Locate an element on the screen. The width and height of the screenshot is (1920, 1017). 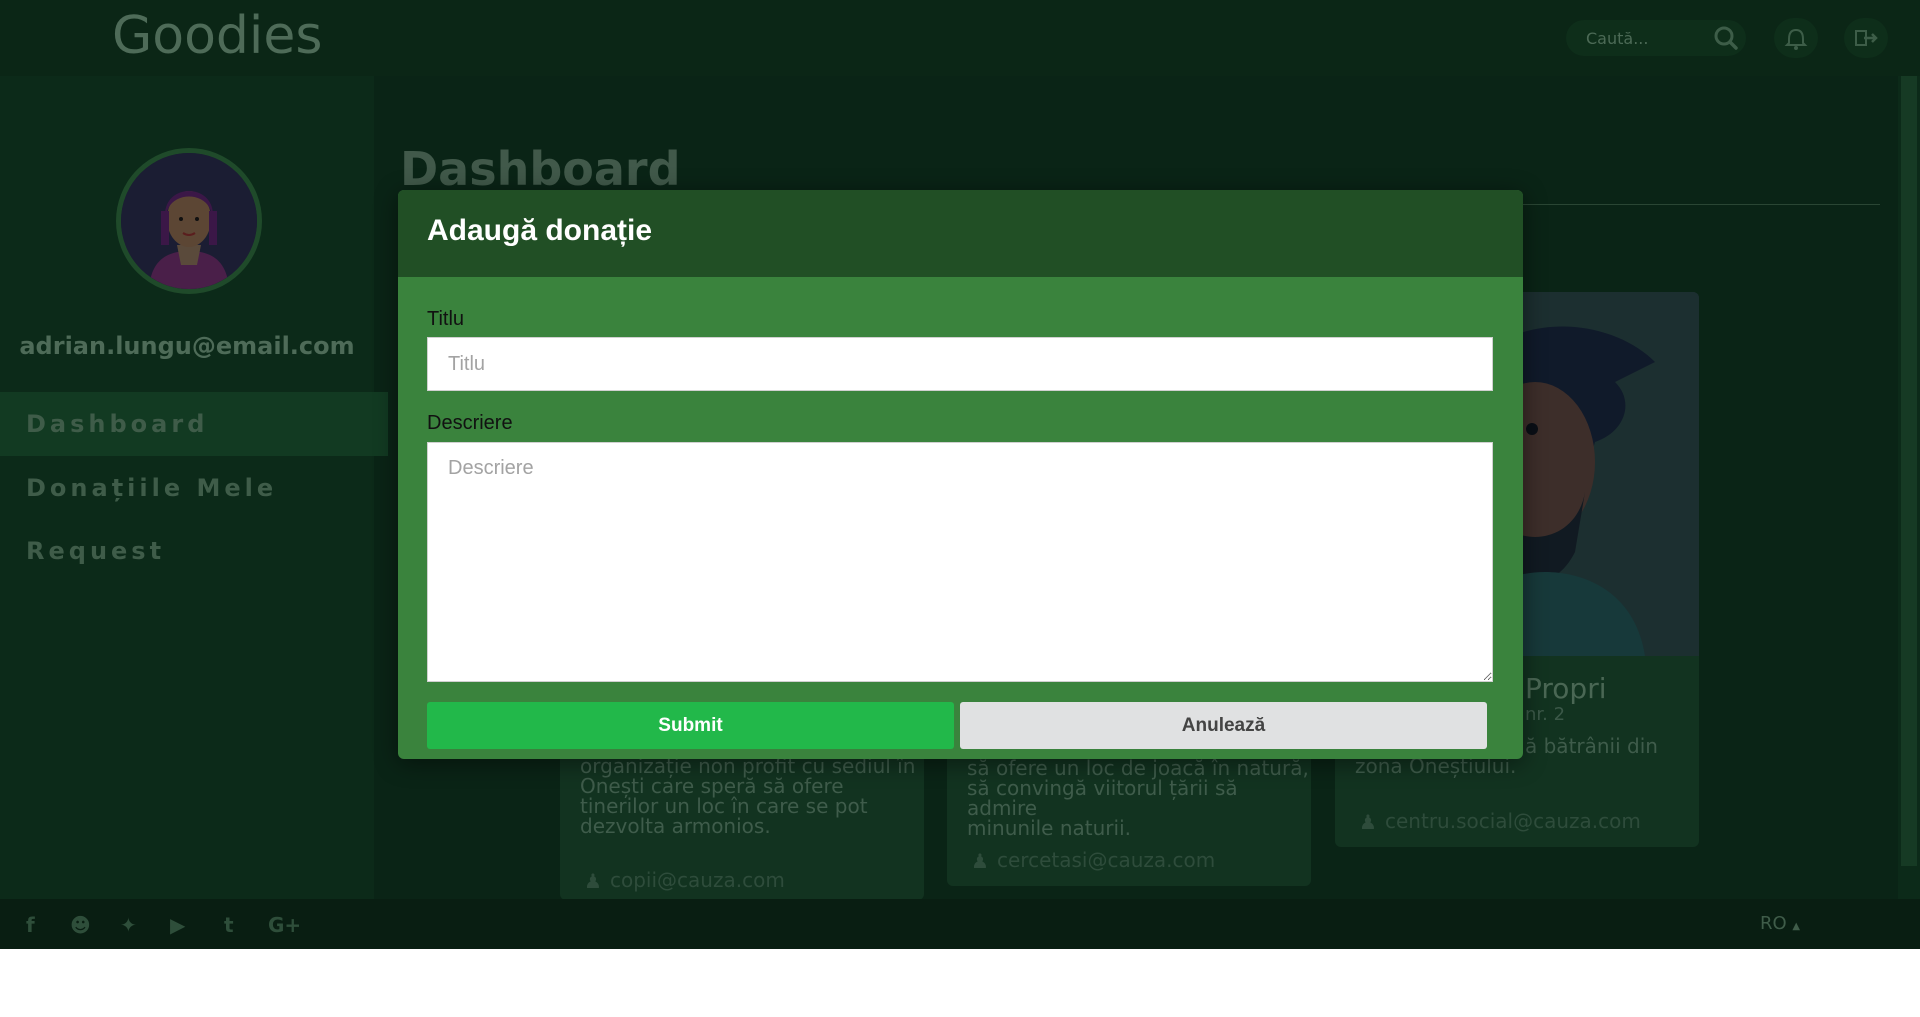
logout-button is located at coordinates (1866, 38).